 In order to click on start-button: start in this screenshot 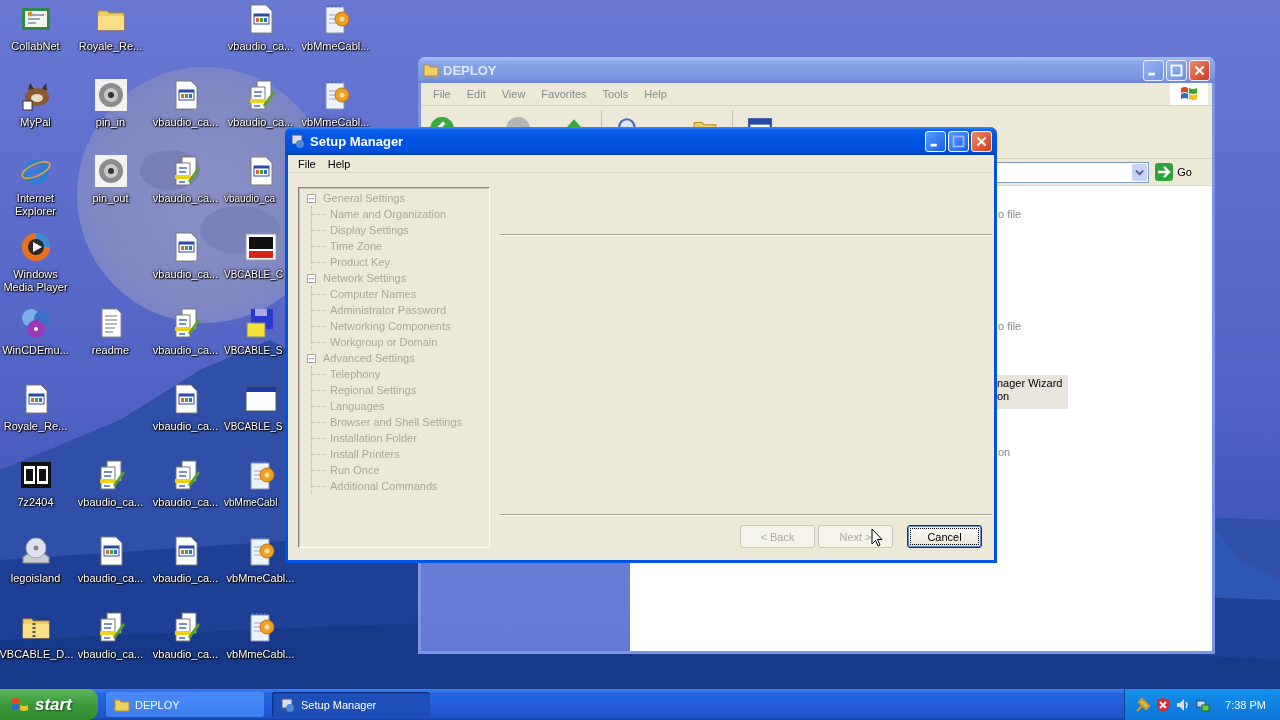, I will do `click(49, 704)`.